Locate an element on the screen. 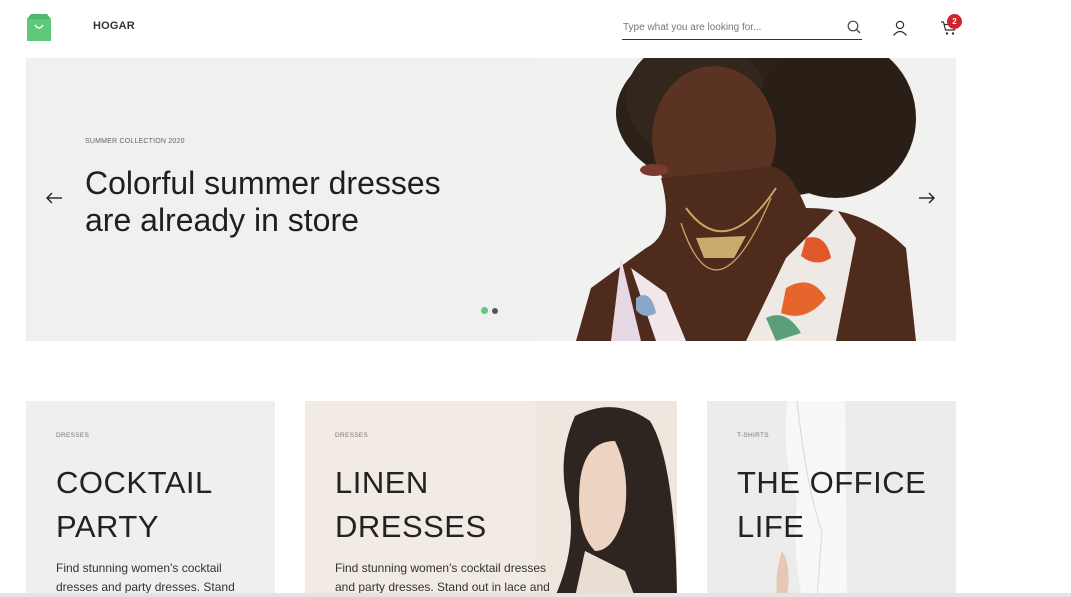 This screenshot has width=1071, height=597. search-input is located at coordinates (729, 27).